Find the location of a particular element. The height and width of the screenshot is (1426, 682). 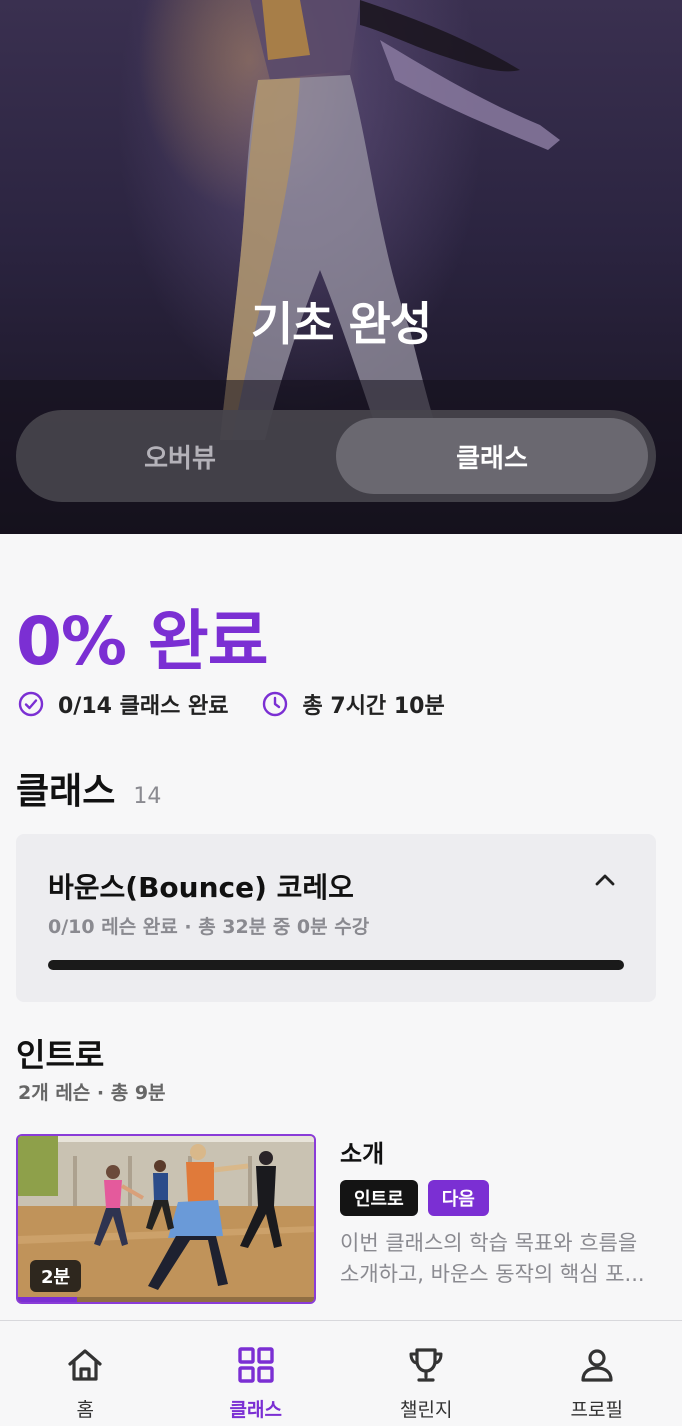

tab-overview: 오버뷰 is located at coordinates (180, 456).